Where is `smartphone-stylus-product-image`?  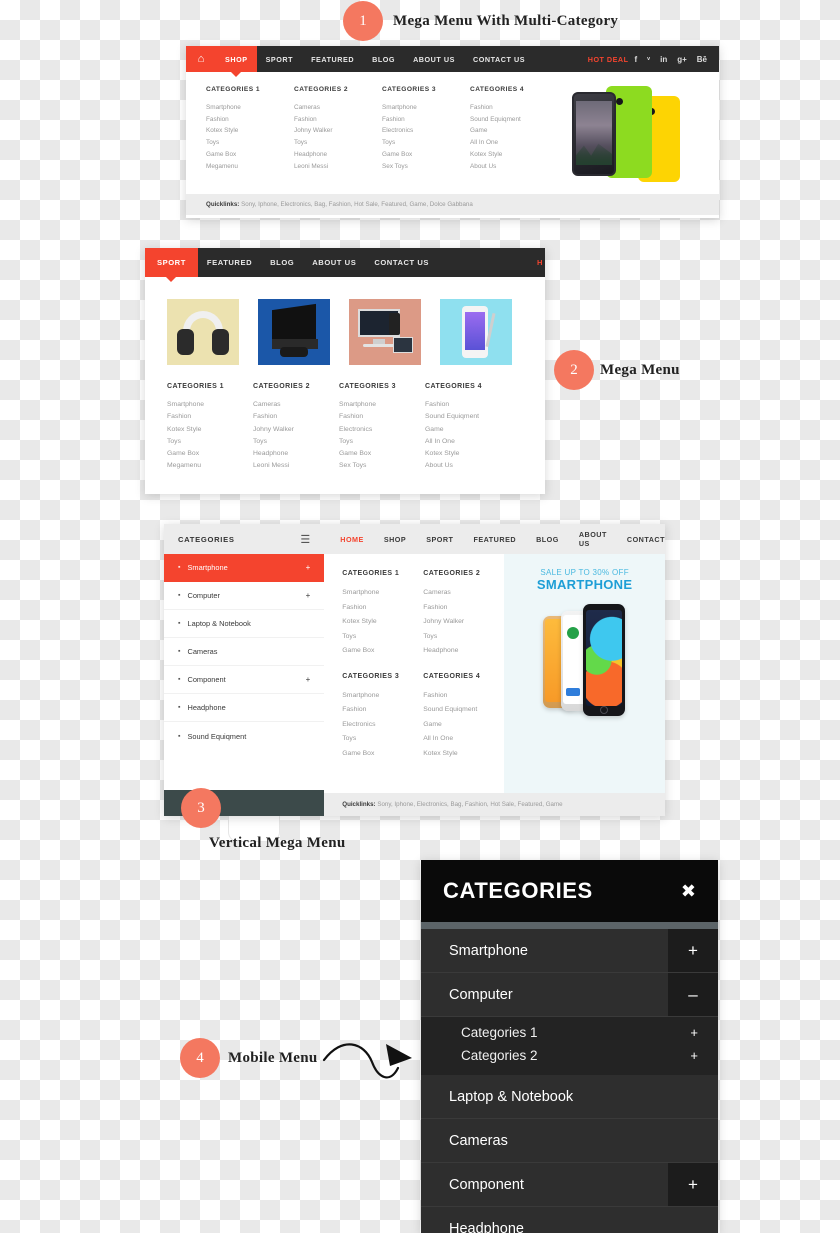
smartphone-stylus-product-image is located at coordinates (476, 332).